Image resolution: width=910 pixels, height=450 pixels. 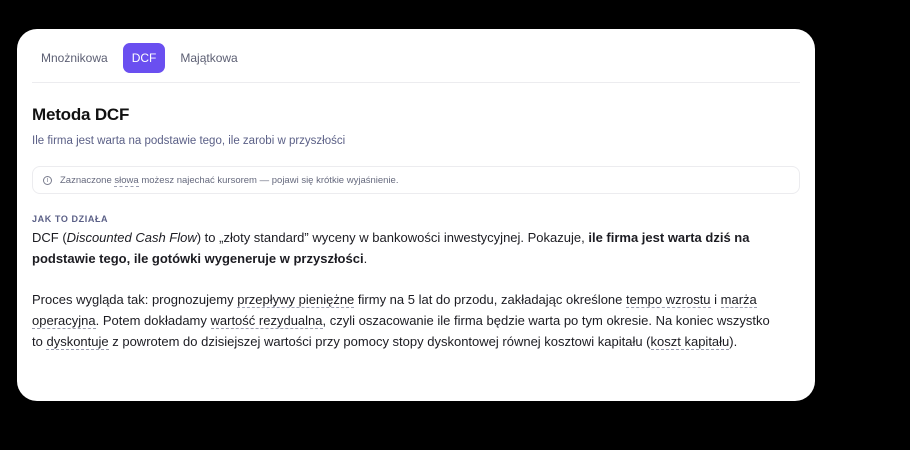 What do you see at coordinates (126, 180) in the screenshot?
I see `term-slowa: słowa` at bounding box center [126, 180].